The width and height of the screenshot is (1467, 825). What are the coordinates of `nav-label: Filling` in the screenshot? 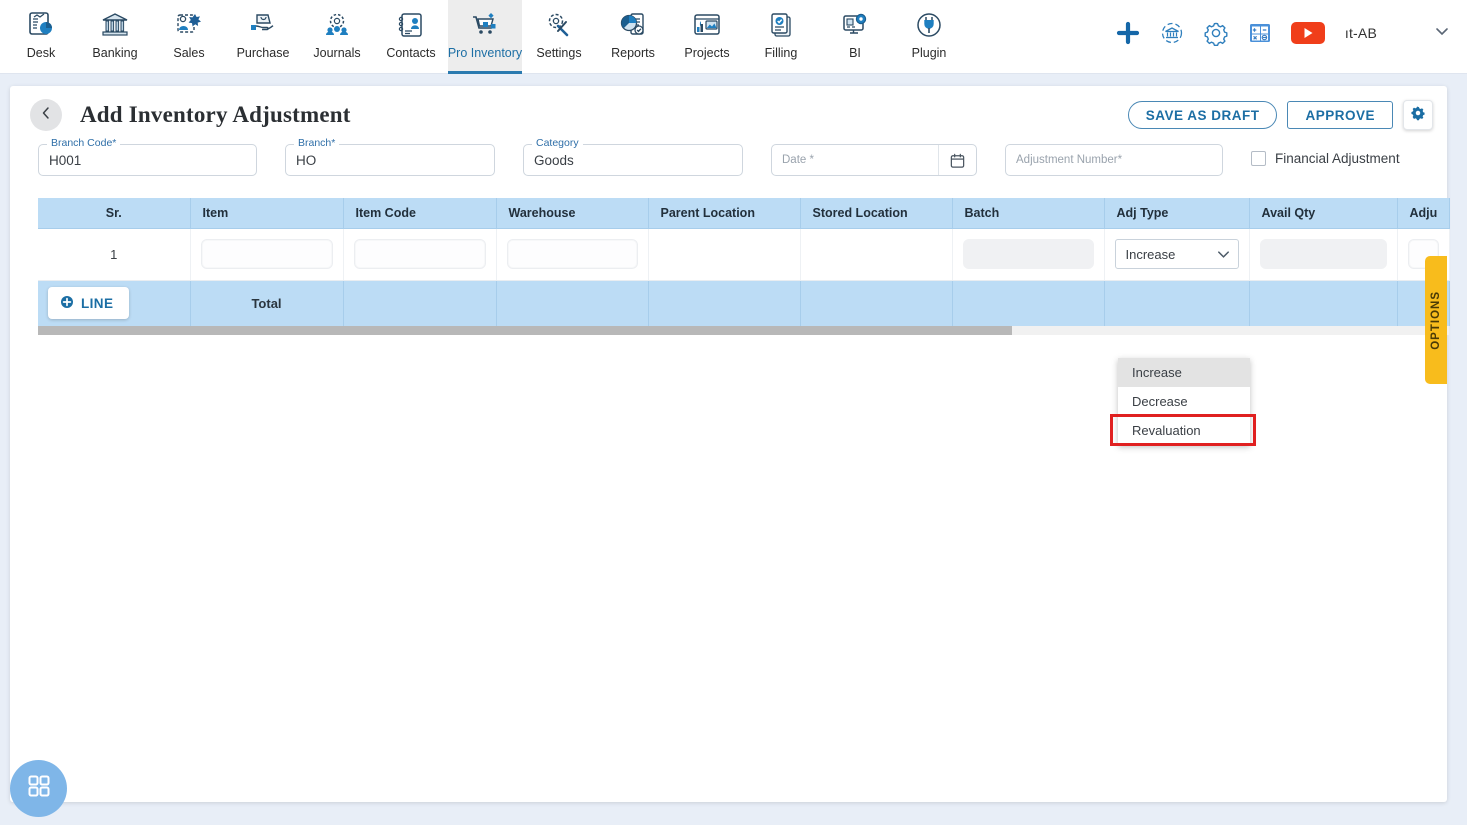 It's located at (781, 53).